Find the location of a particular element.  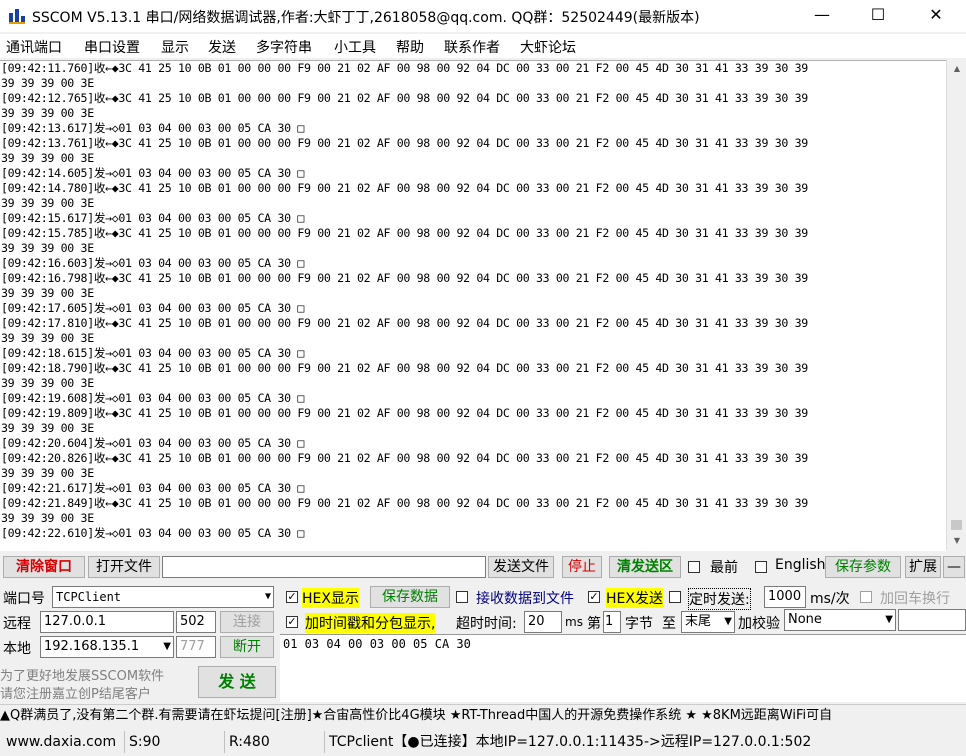

clear-send-area-button: 清发送区 is located at coordinates (645, 567).